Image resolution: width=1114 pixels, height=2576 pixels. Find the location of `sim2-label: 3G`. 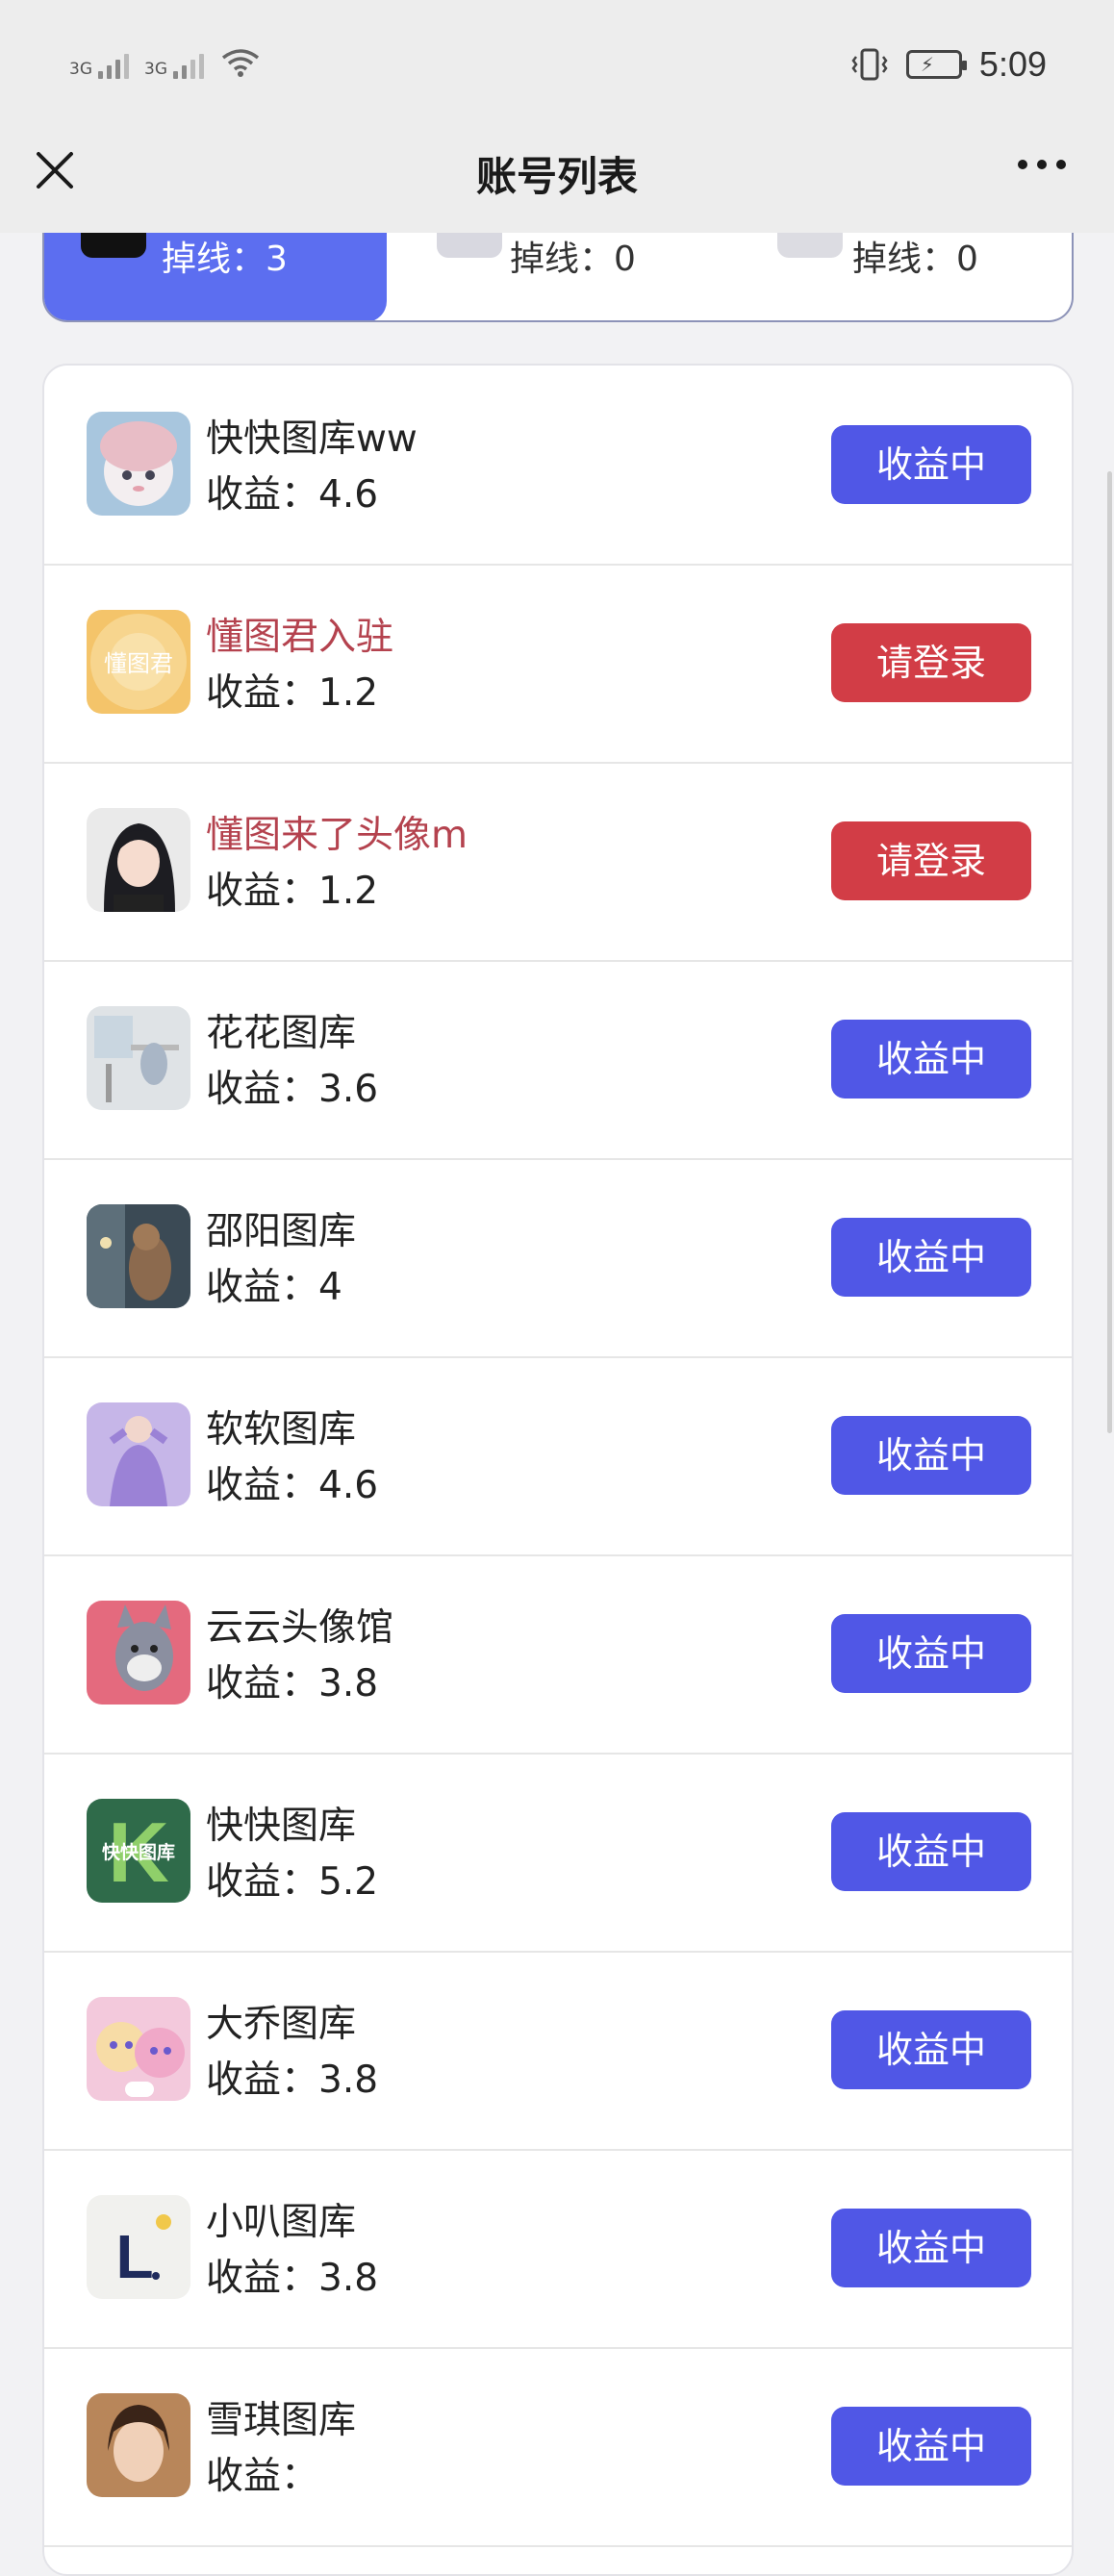

sim2-label: 3G is located at coordinates (156, 69).